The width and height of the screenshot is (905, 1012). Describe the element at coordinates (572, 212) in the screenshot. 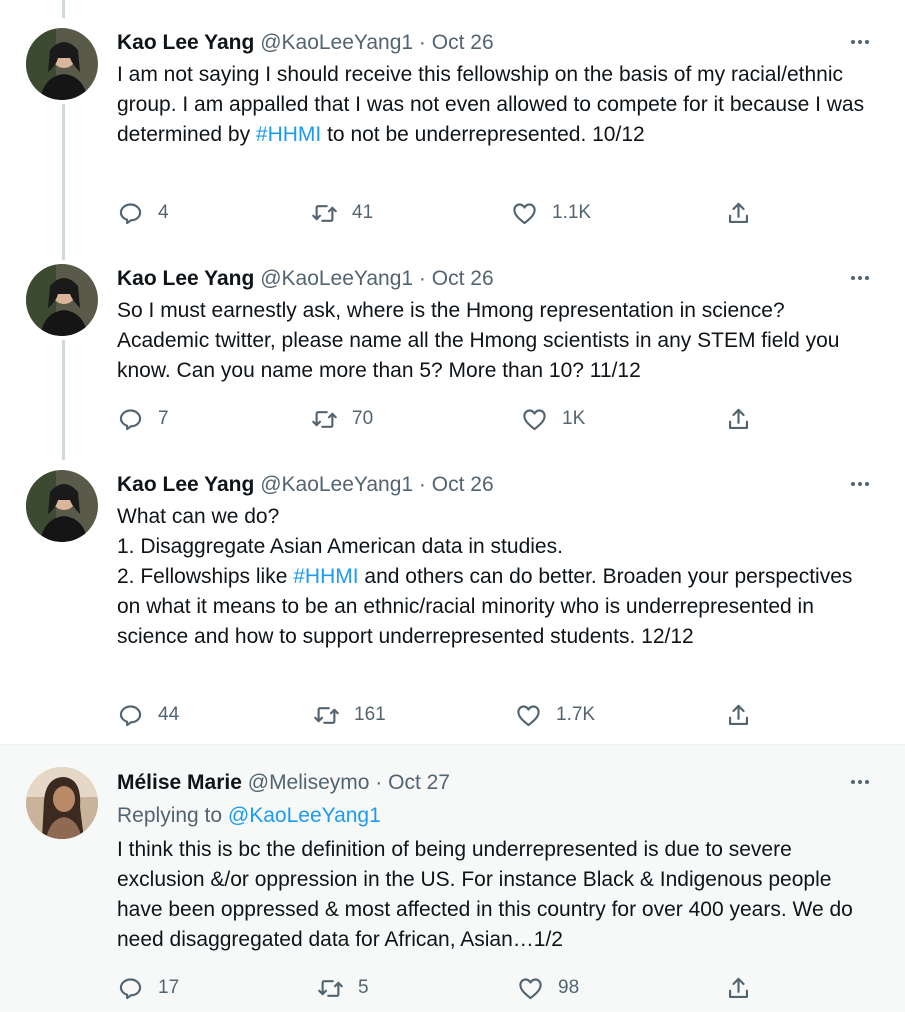

I see `like-count: 1.1K` at that location.